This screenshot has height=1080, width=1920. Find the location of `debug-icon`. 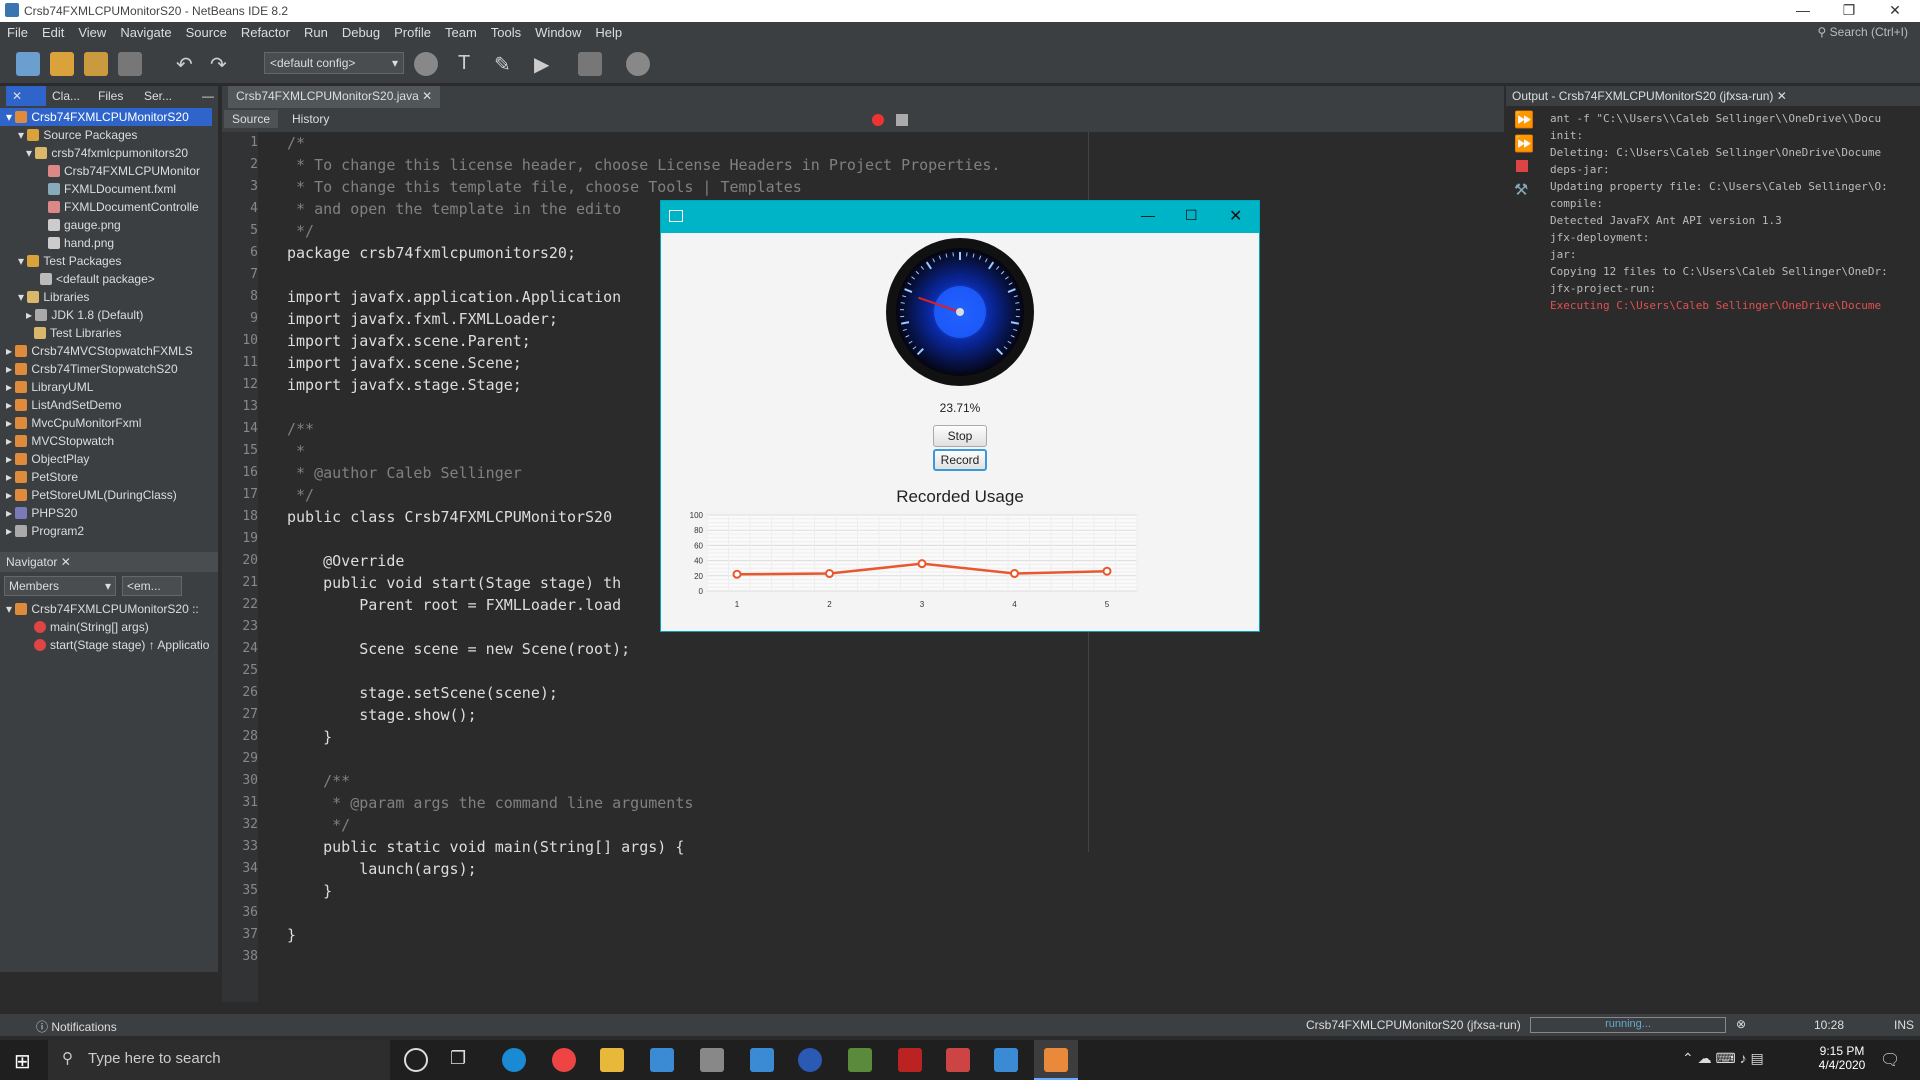

debug-icon is located at coordinates (590, 64).